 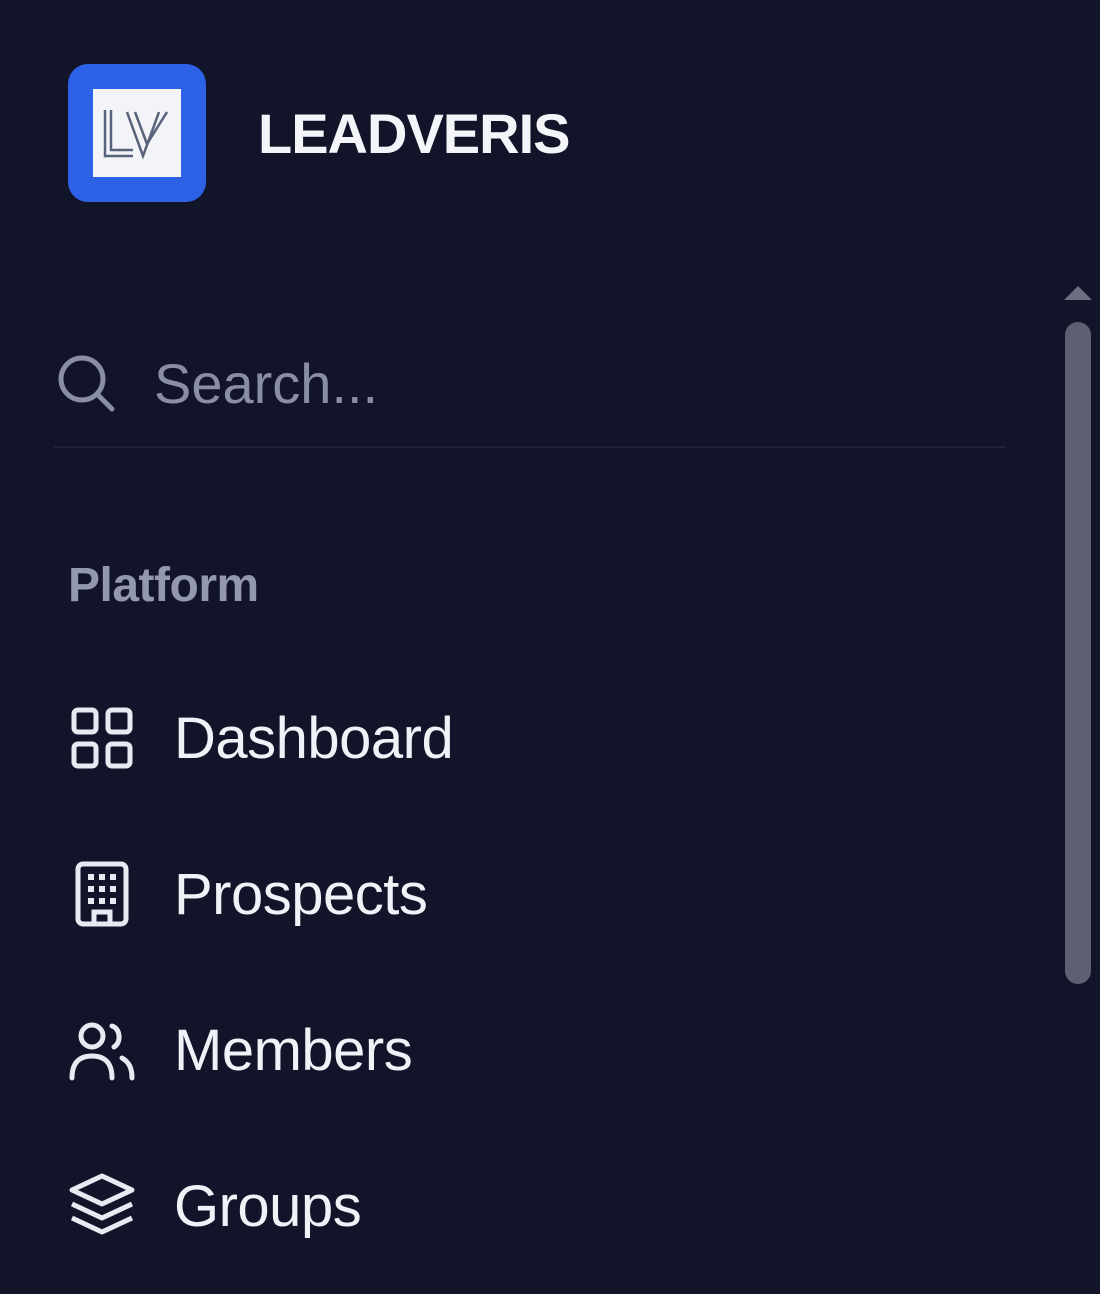 What do you see at coordinates (293, 1050) in the screenshot?
I see `sidebar-item-label: Members` at bounding box center [293, 1050].